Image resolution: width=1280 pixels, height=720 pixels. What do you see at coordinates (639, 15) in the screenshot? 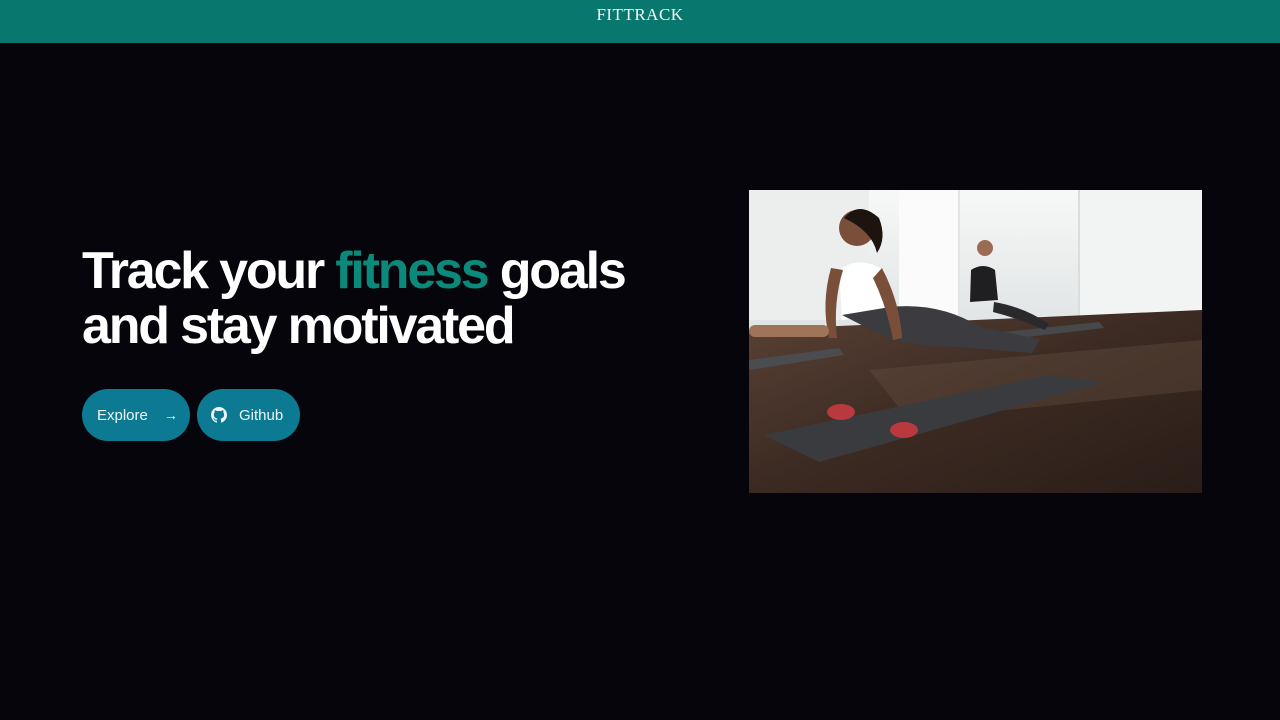
I see `brand-logo: FITTRACK` at bounding box center [639, 15].